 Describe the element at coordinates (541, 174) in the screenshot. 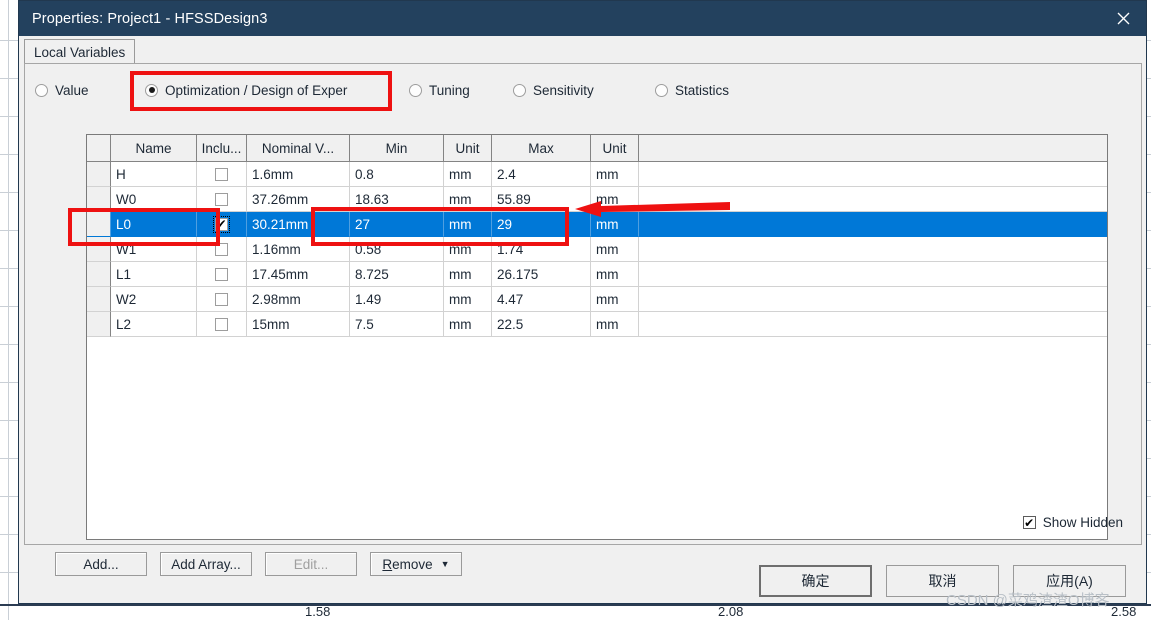

I see `cell-max: 2.4` at that location.